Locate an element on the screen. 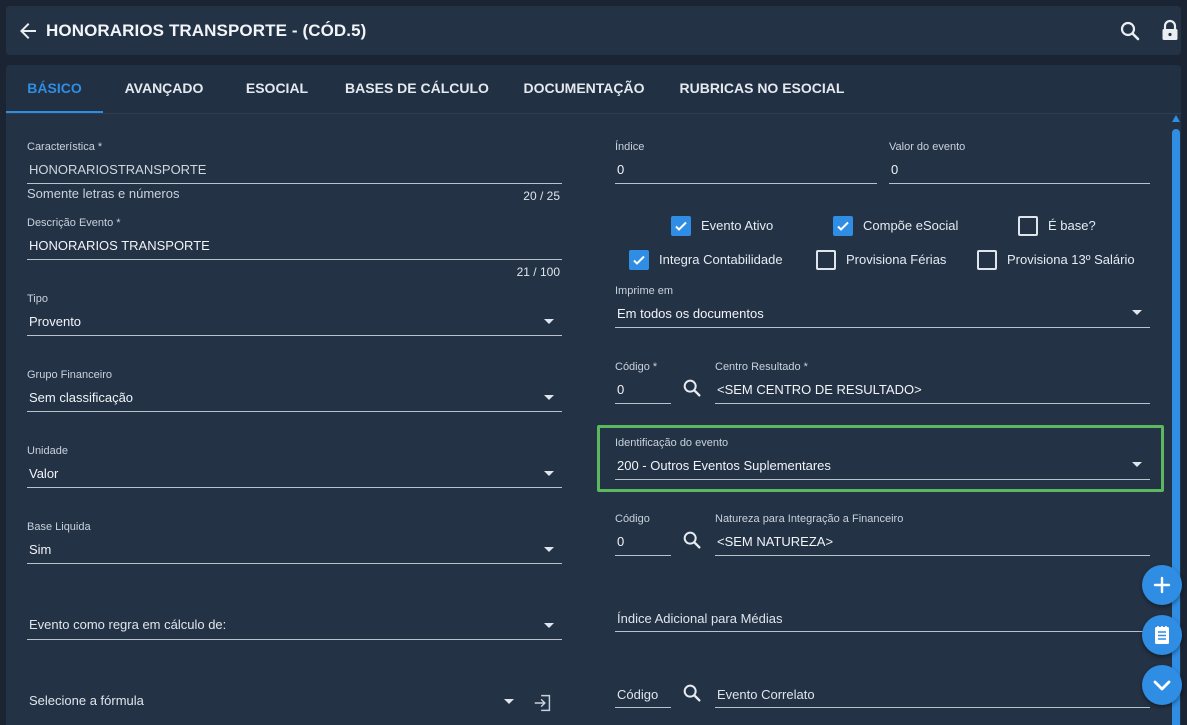 This screenshot has width=1187, height=725. add-fab-button is located at coordinates (1162, 585).